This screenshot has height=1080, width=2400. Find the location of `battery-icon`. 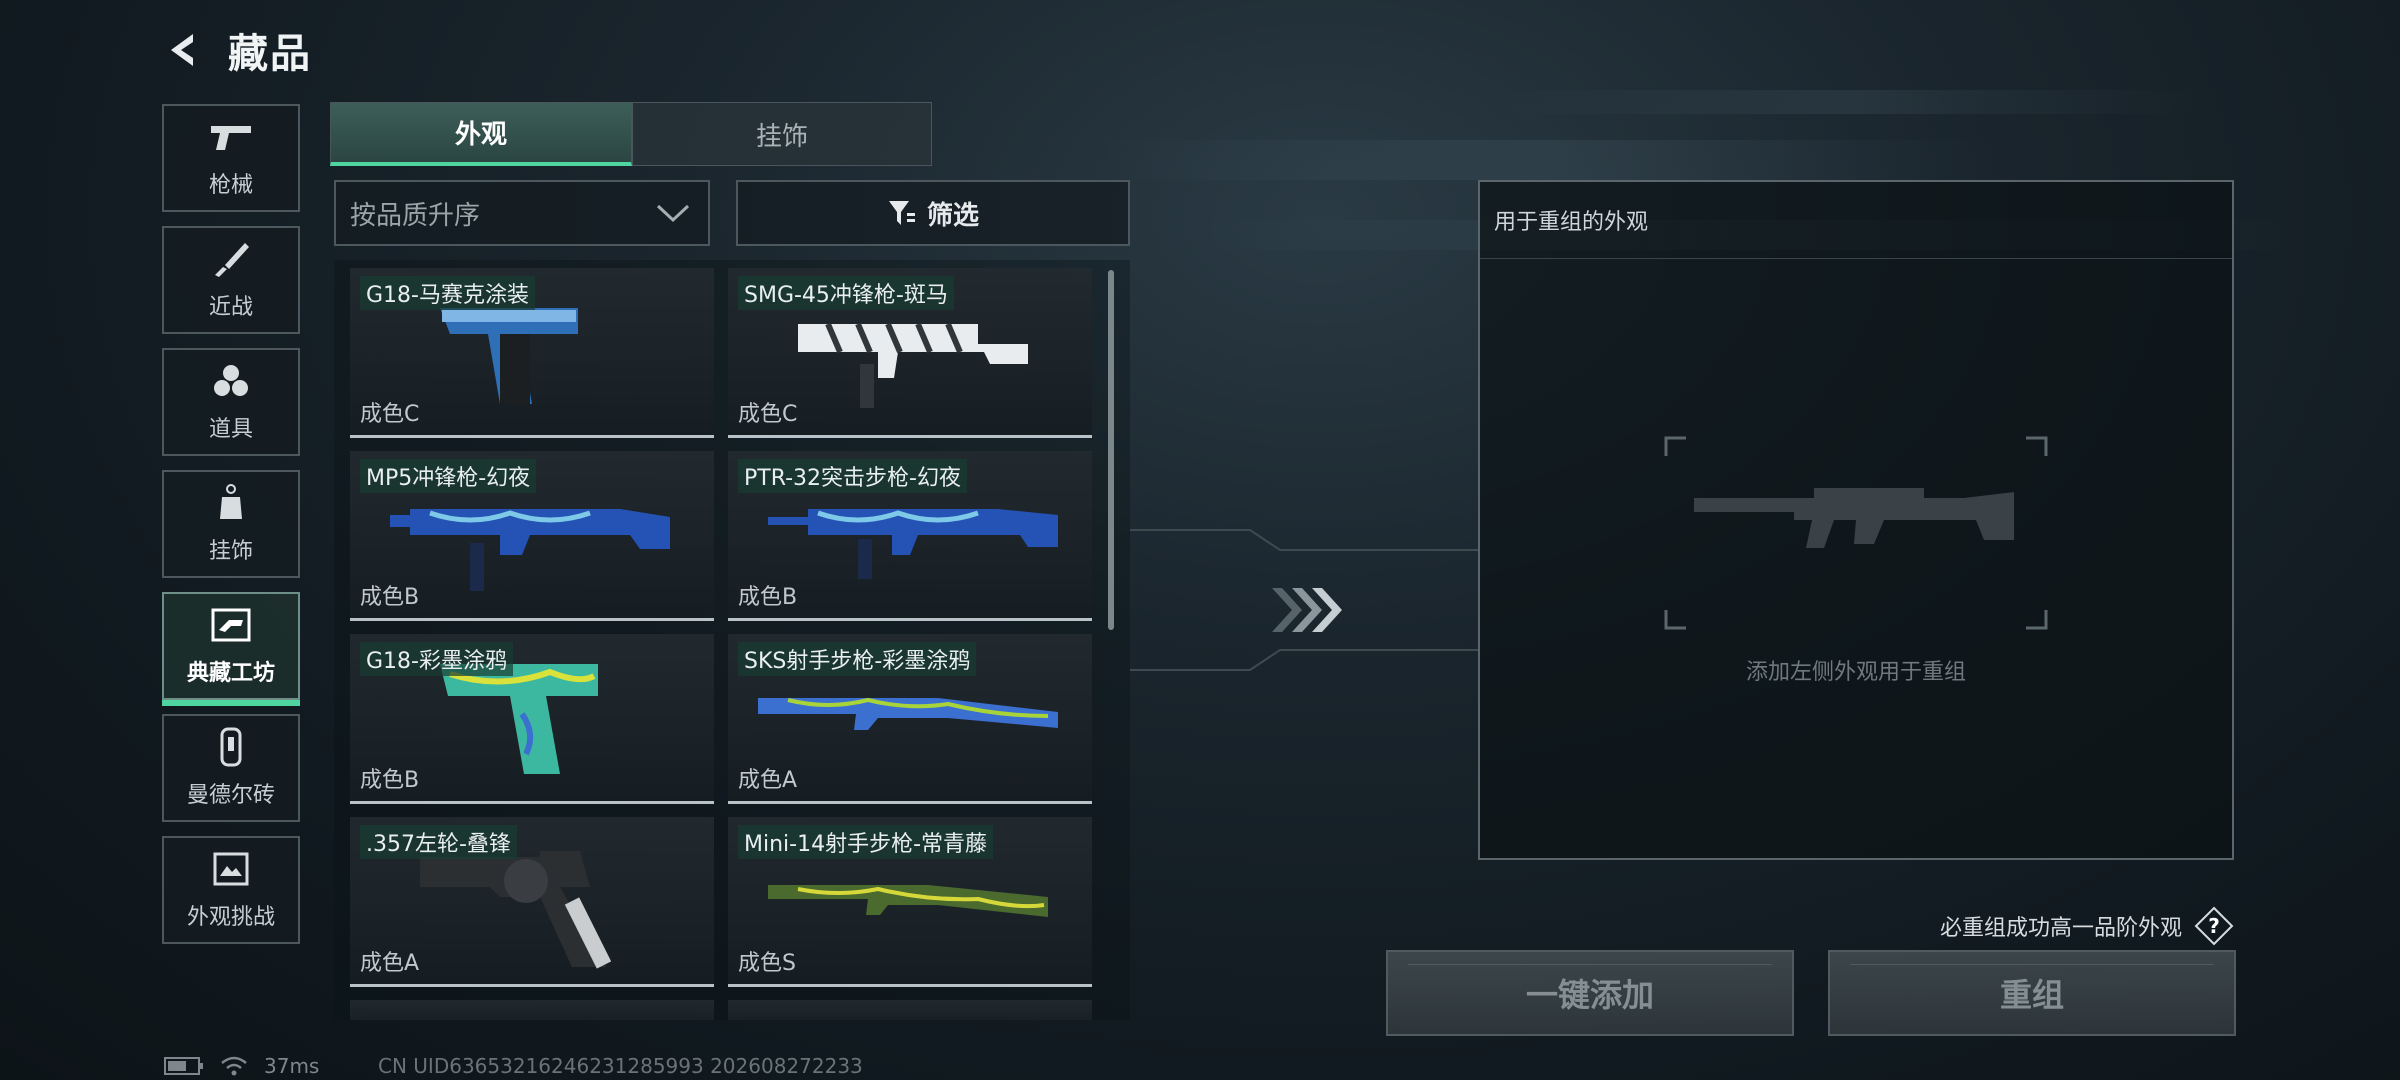

battery-icon is located at coordinates (183, 1066).